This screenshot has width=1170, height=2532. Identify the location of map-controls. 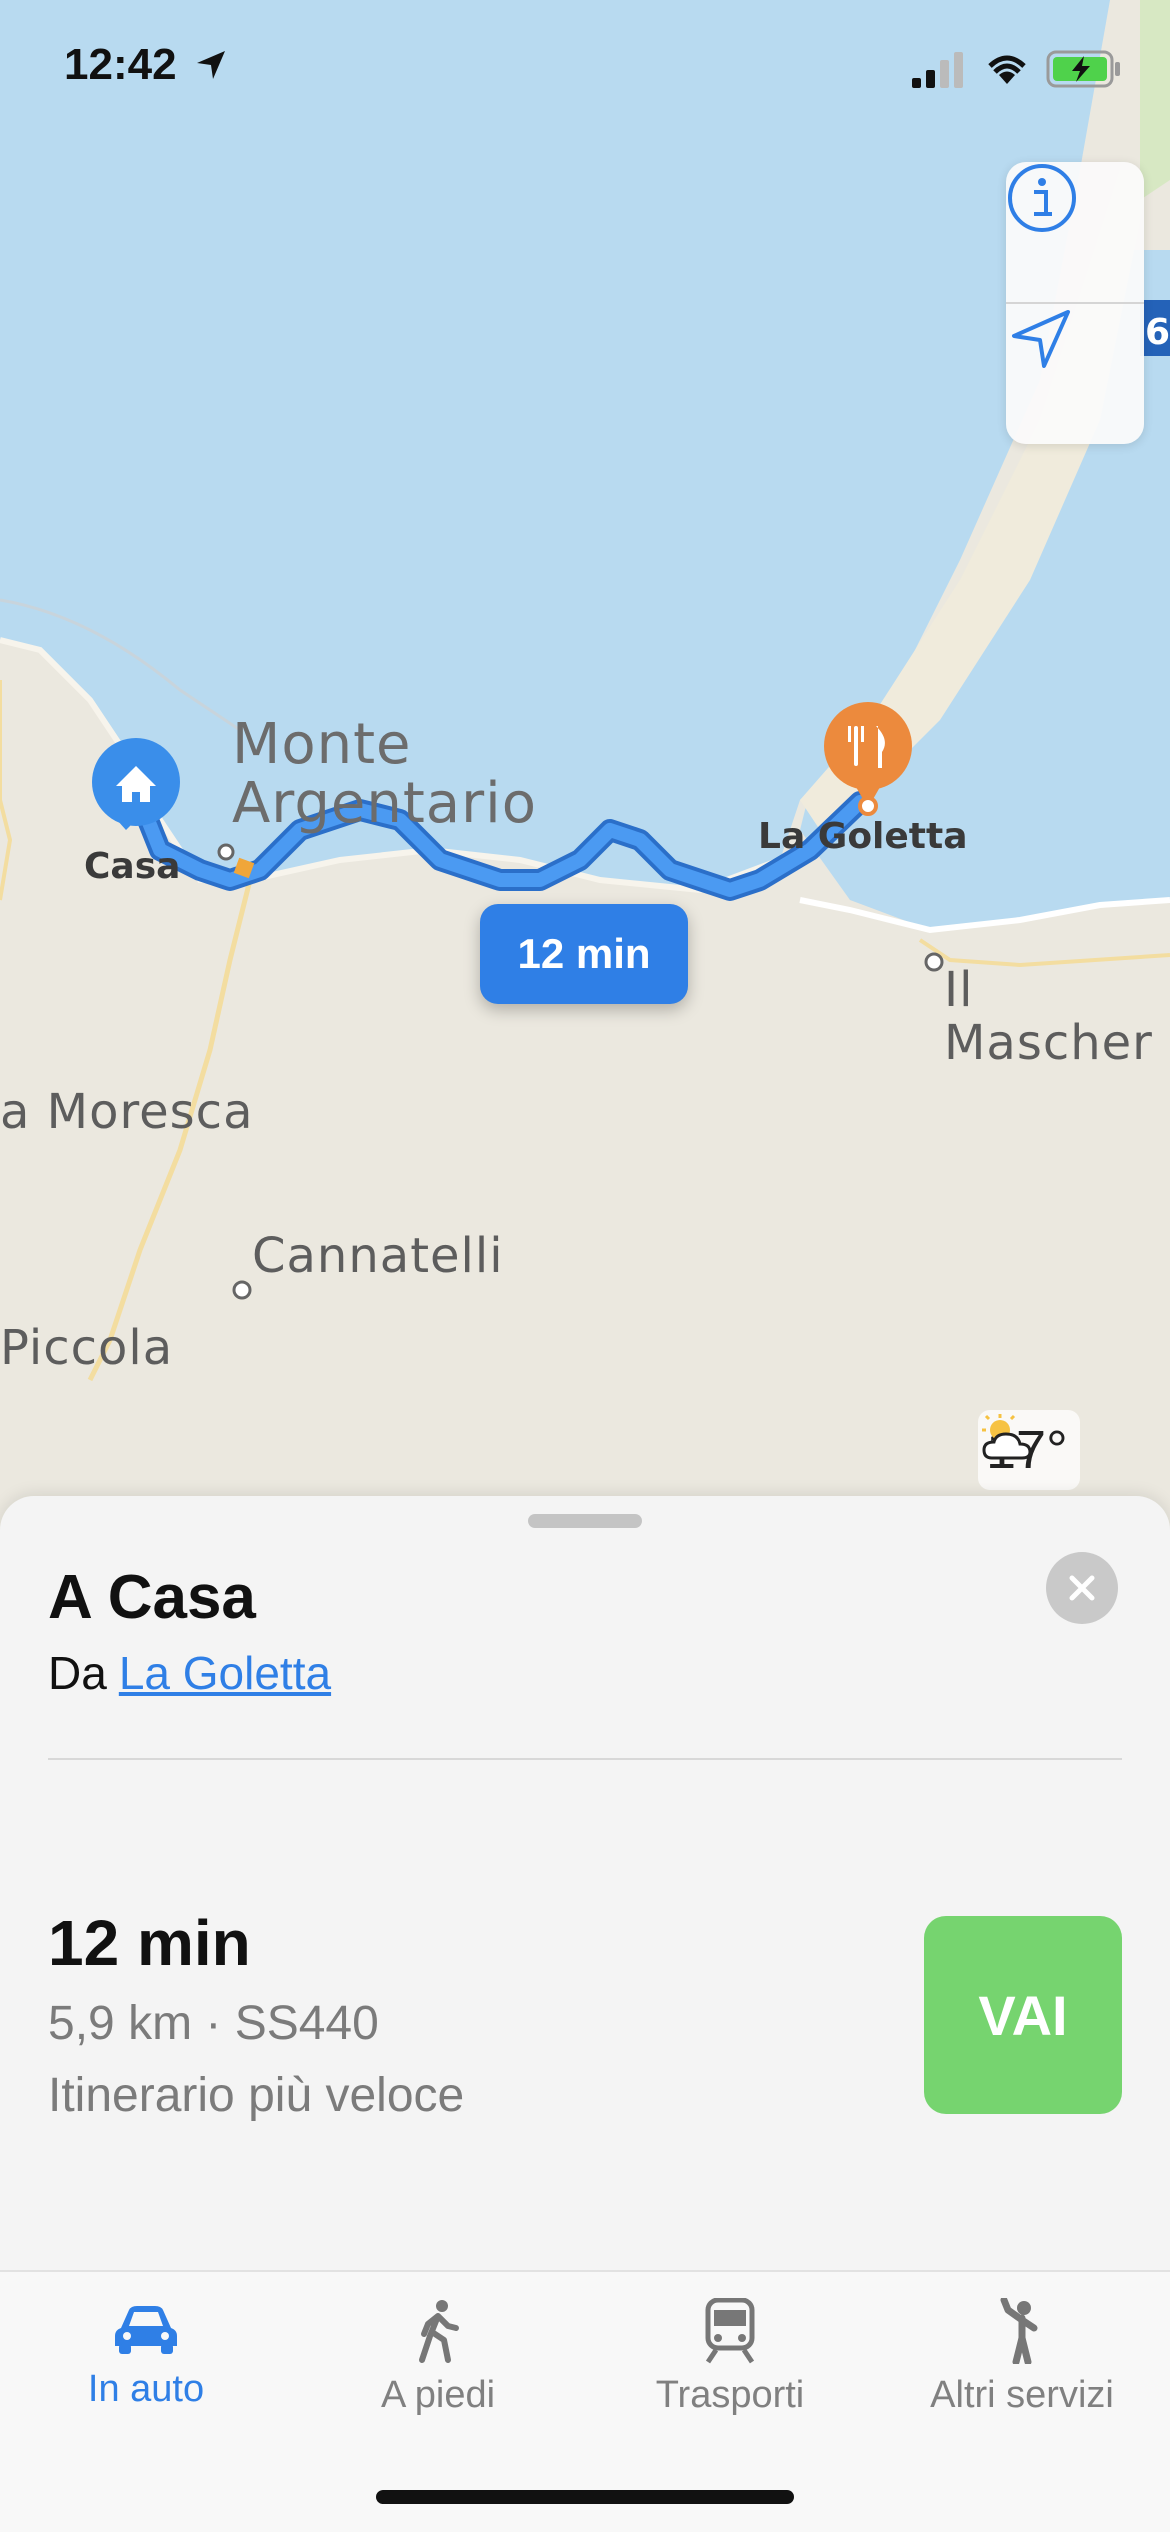
(1075, 303).